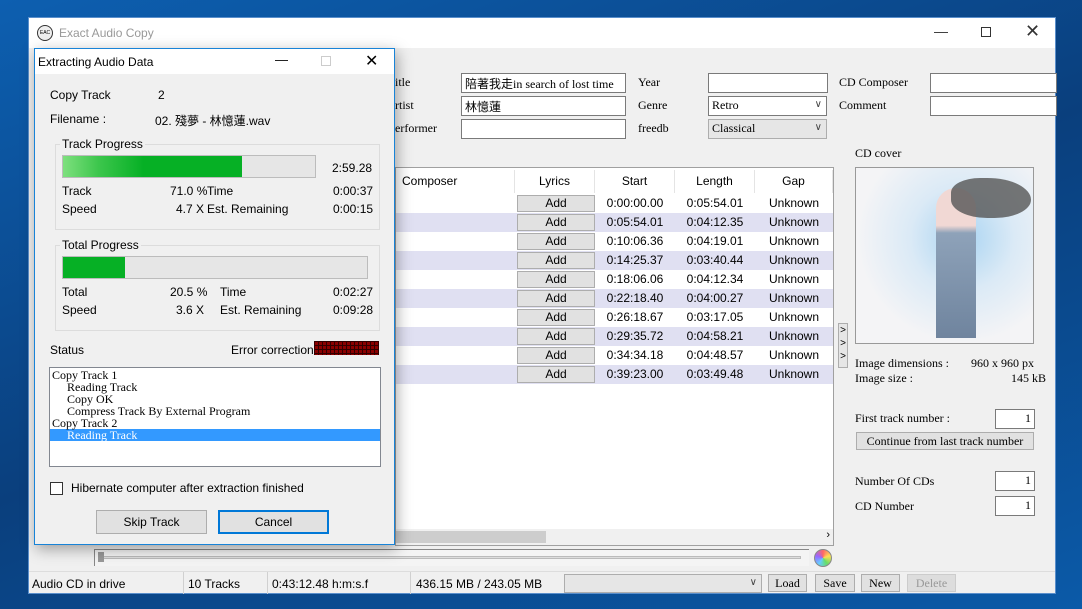  Describe the element at coordinates (189, 166) in the screenshot. I see `track-progress-bar` at that location.